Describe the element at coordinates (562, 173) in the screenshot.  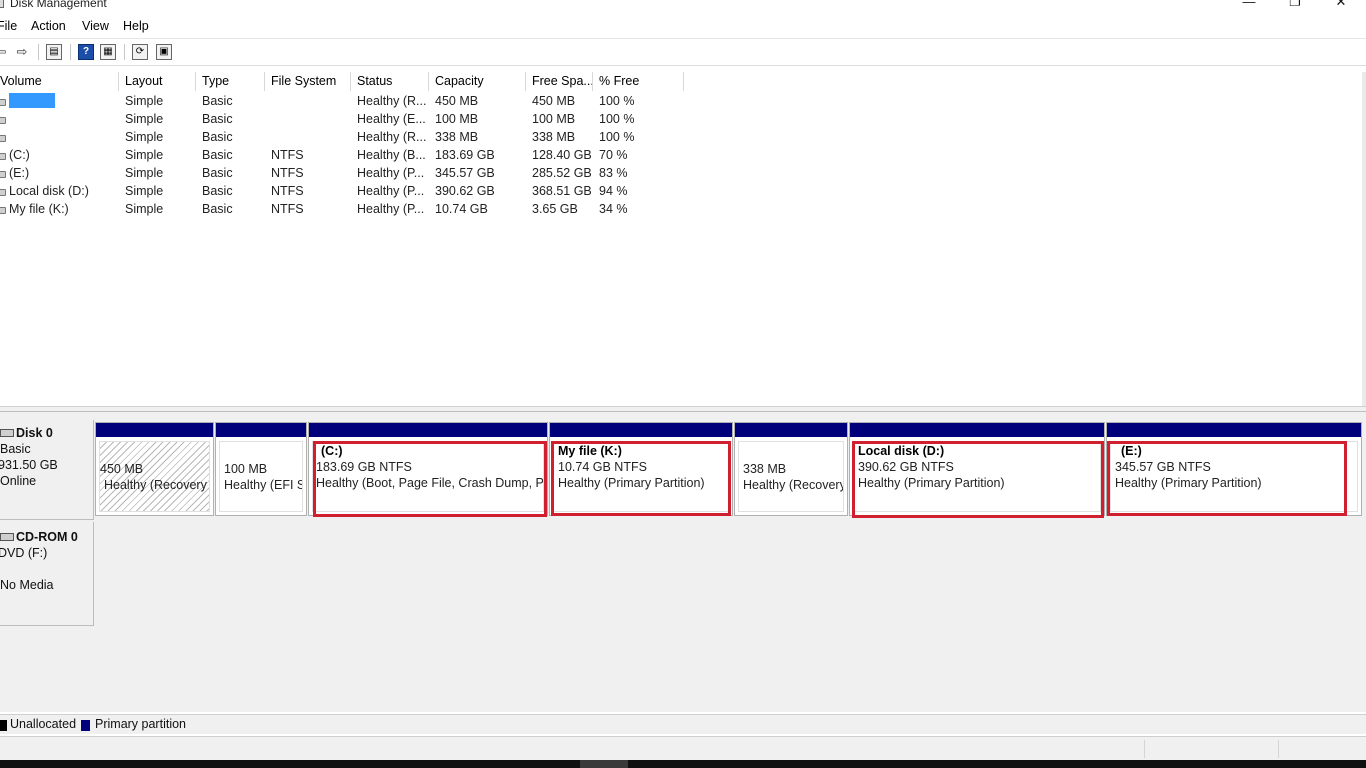
I see `free-cell: 285.52 GB` at that location.